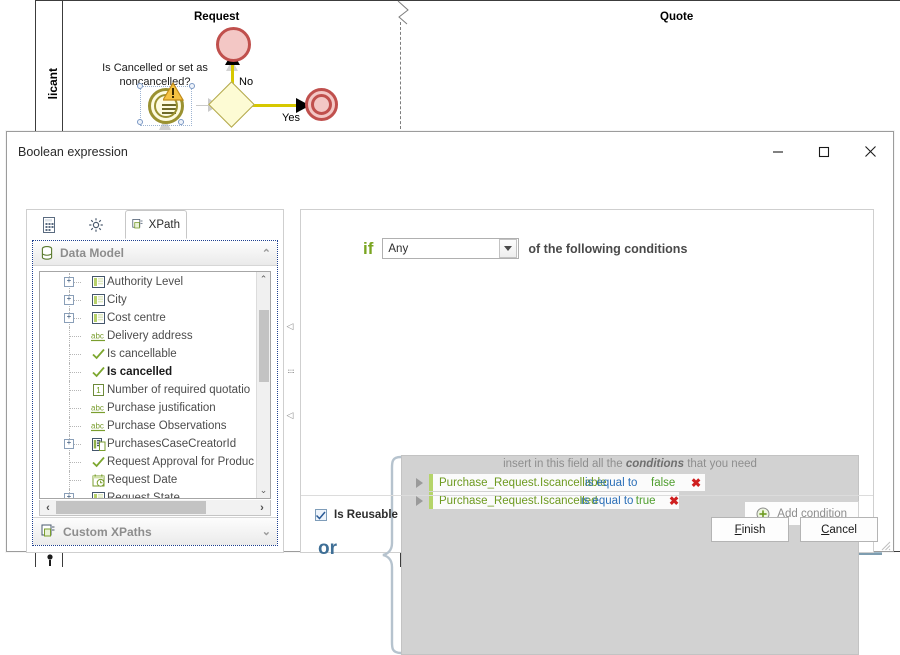  I want to click on pane-tabstrip: XPath, so click(155, 225).